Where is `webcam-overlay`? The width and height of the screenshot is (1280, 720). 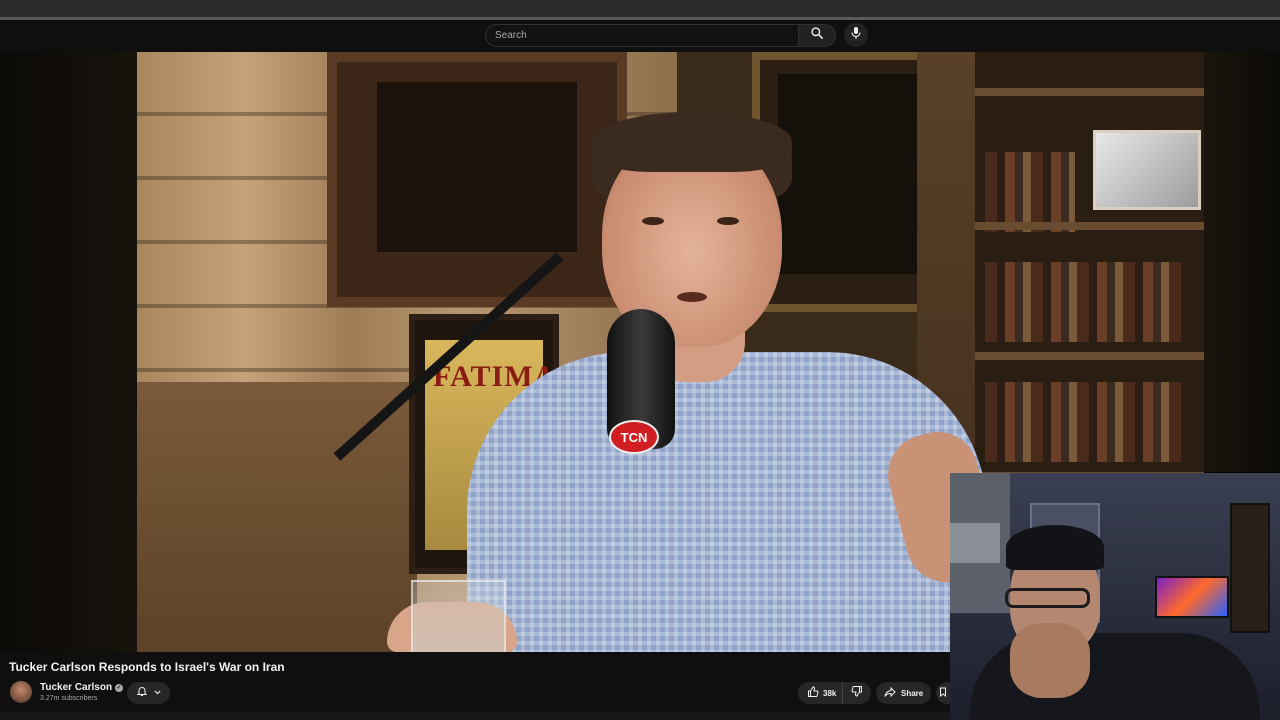
webcam-overlay is located at coordinates (1115, 596).